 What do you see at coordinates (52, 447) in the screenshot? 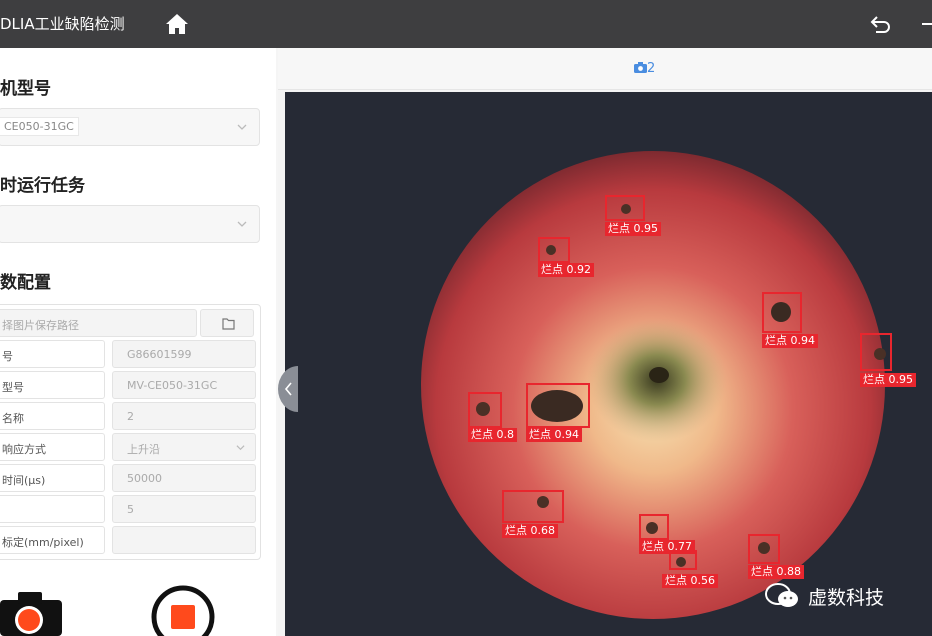
I see `param-label: 响应方式` at bounding box center [52, 447].